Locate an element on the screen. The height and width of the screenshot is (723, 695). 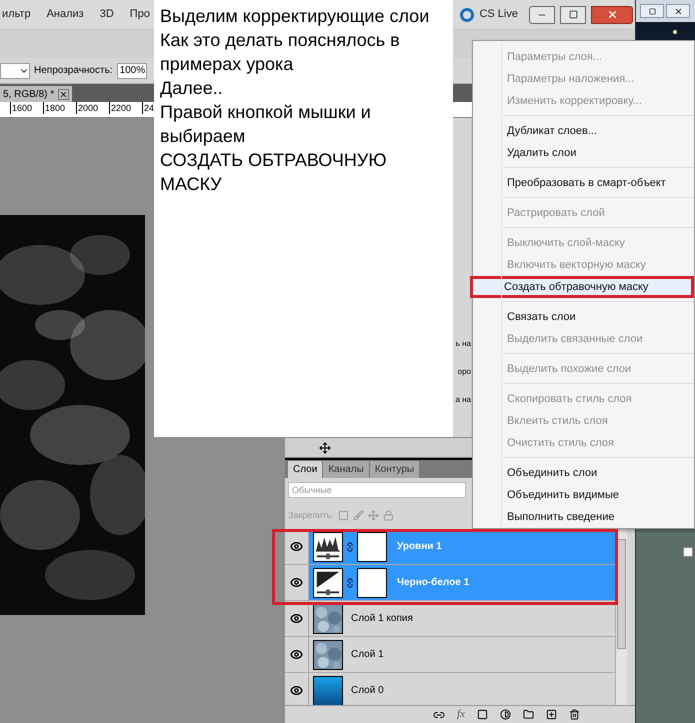
new-layer-icon is located at coordinates (551, 714).